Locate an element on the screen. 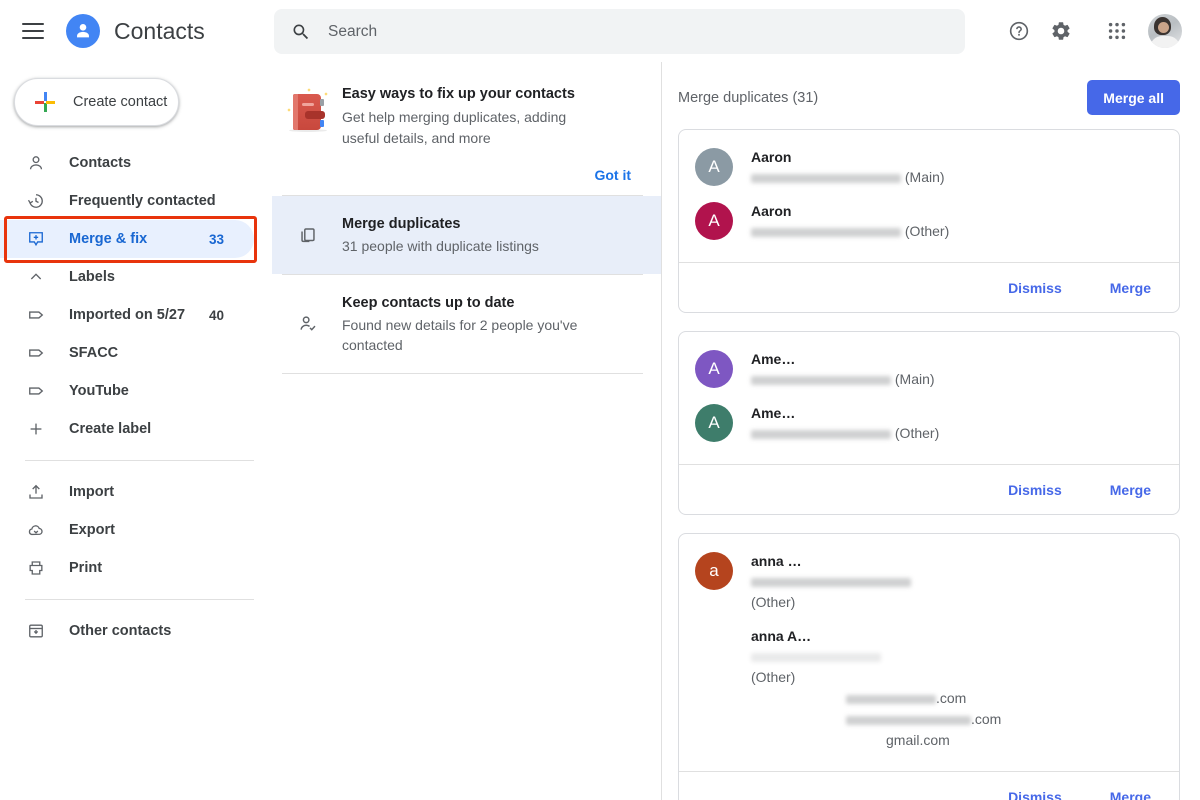 This screenshot has height=800, width=1200. app-brand: Contacts is located at coordinates (135, 31).